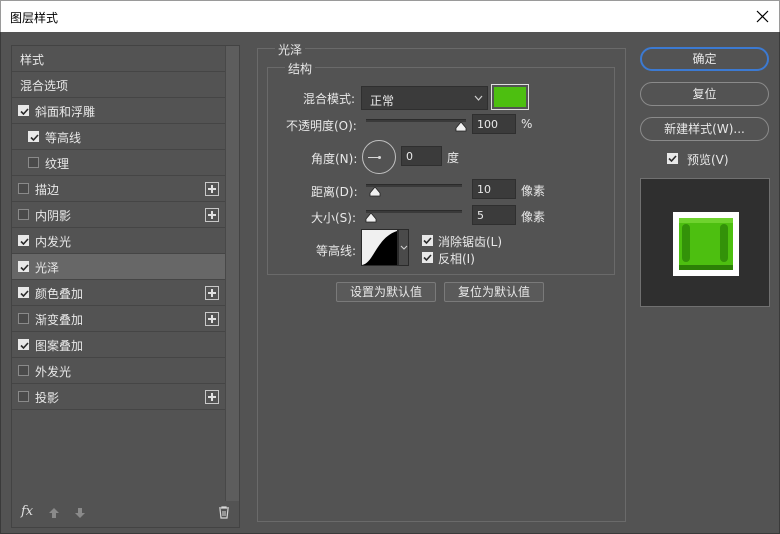 The width and height of the screenshot is (780, 534). I want to click on style-item: 颜色叠加, so click(118, 293).